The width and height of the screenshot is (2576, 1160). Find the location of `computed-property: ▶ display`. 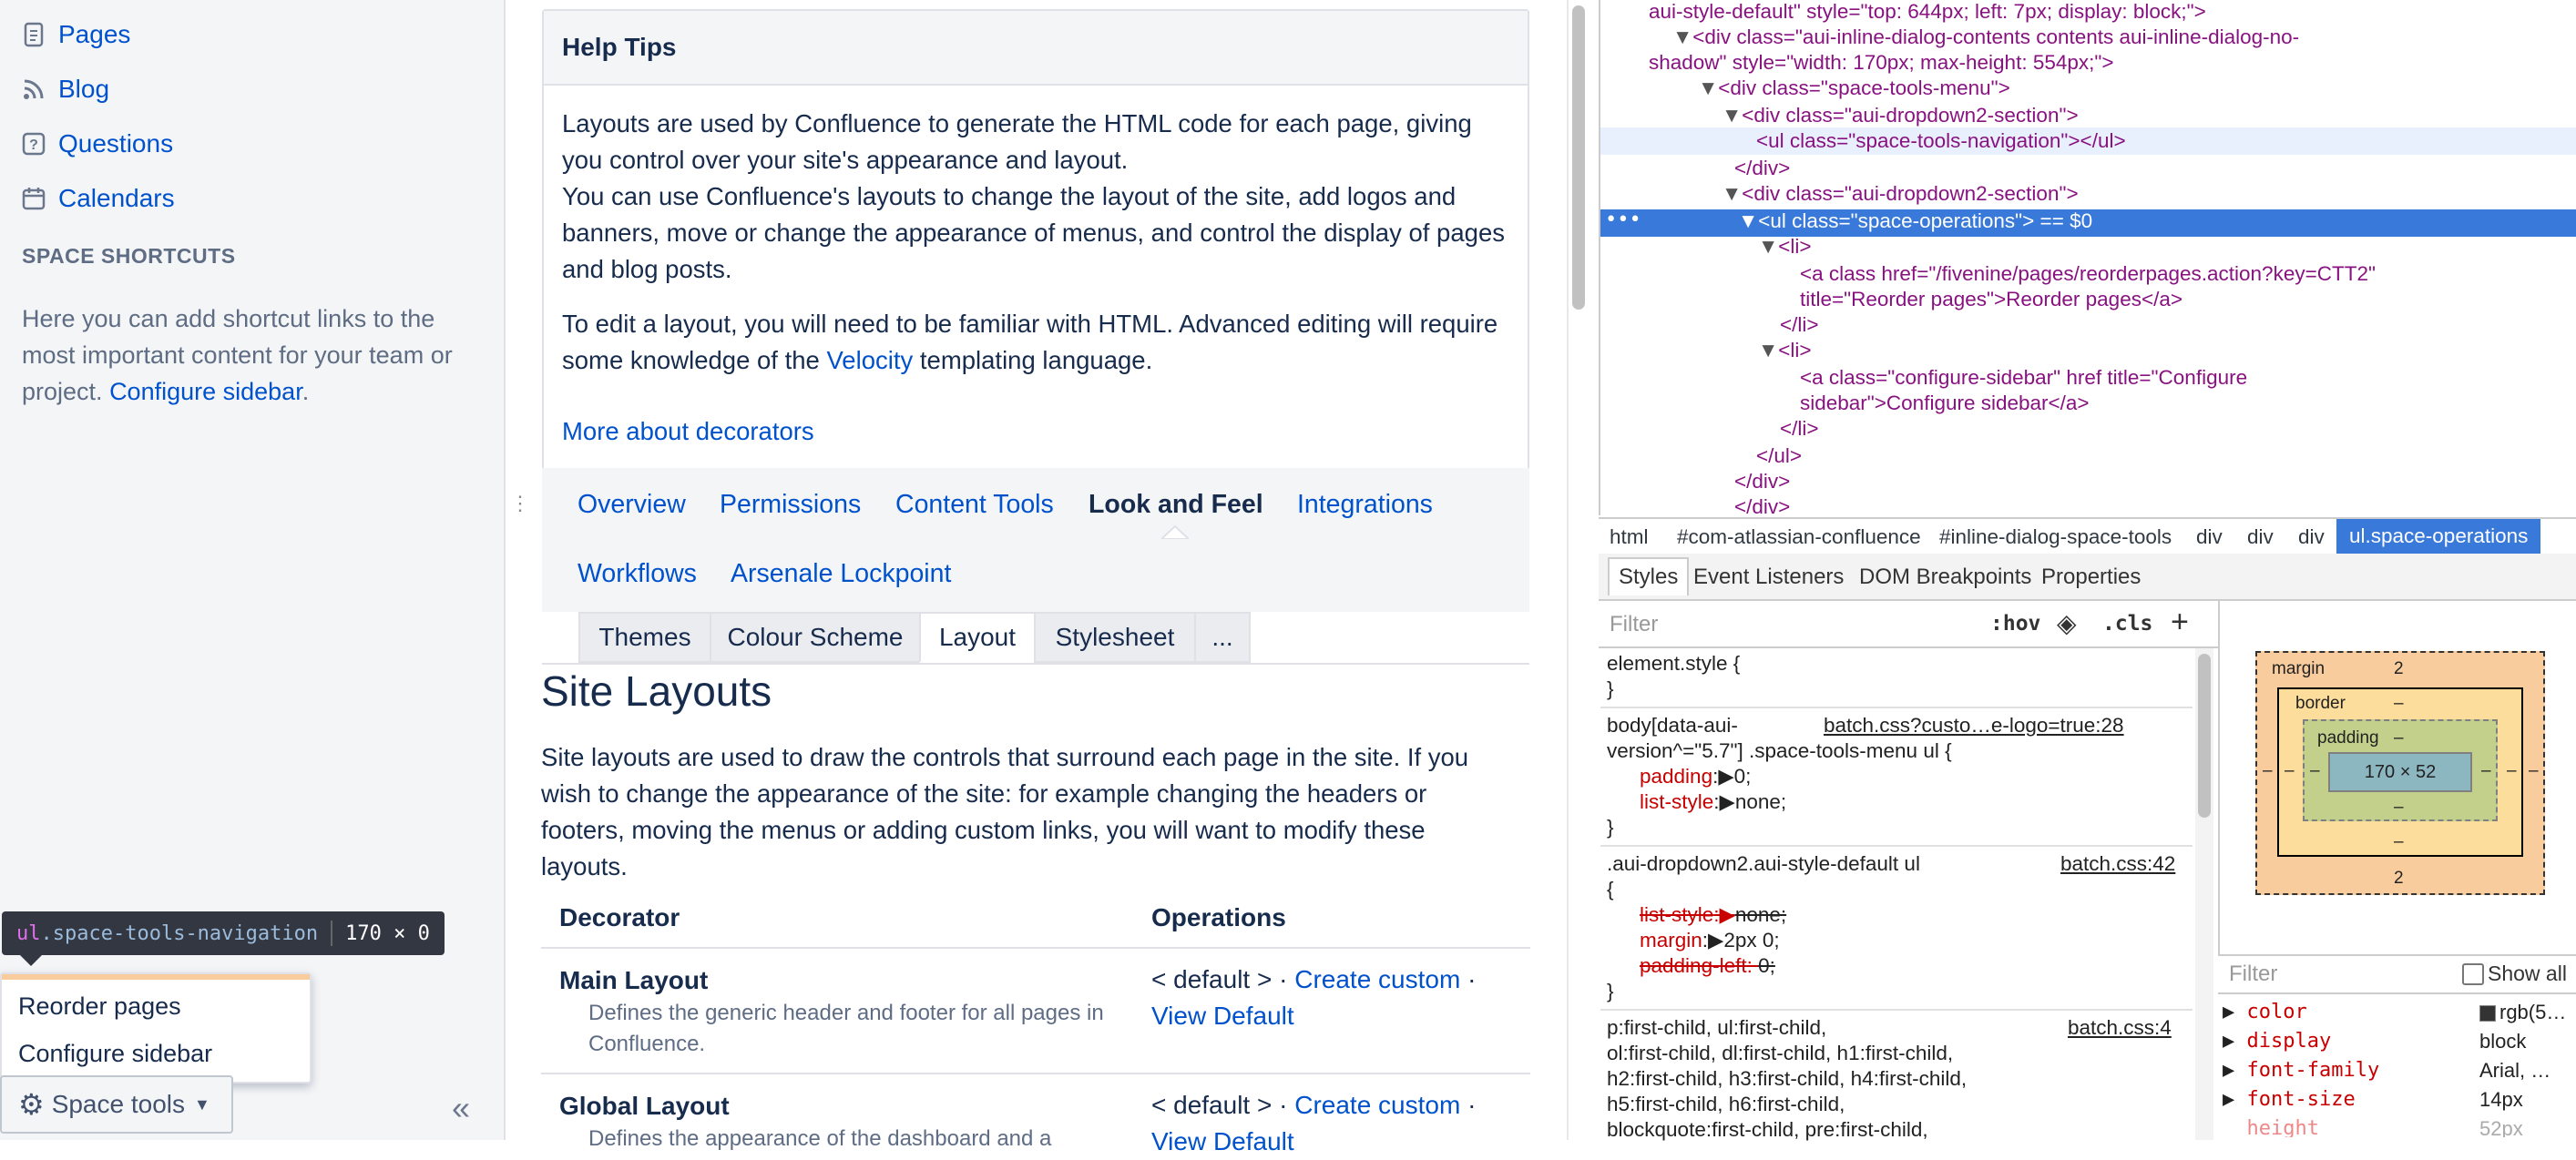

computed-property: ▶ display is located at coordinates (2277, 1041).